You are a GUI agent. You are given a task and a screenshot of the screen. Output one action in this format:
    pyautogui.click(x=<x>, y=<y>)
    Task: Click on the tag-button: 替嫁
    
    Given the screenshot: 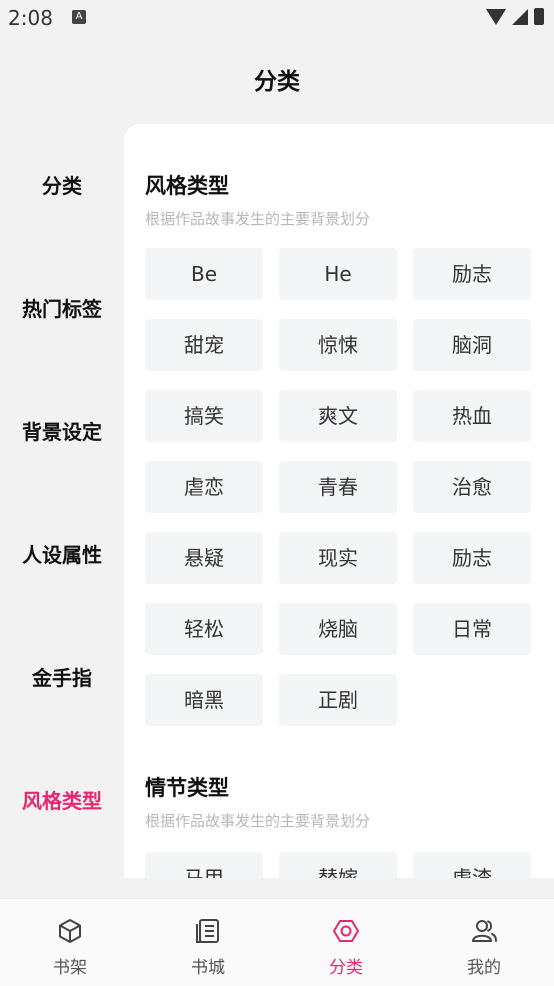 What is the action you would take?
    pyautogui.click(x=338, y=865)
    